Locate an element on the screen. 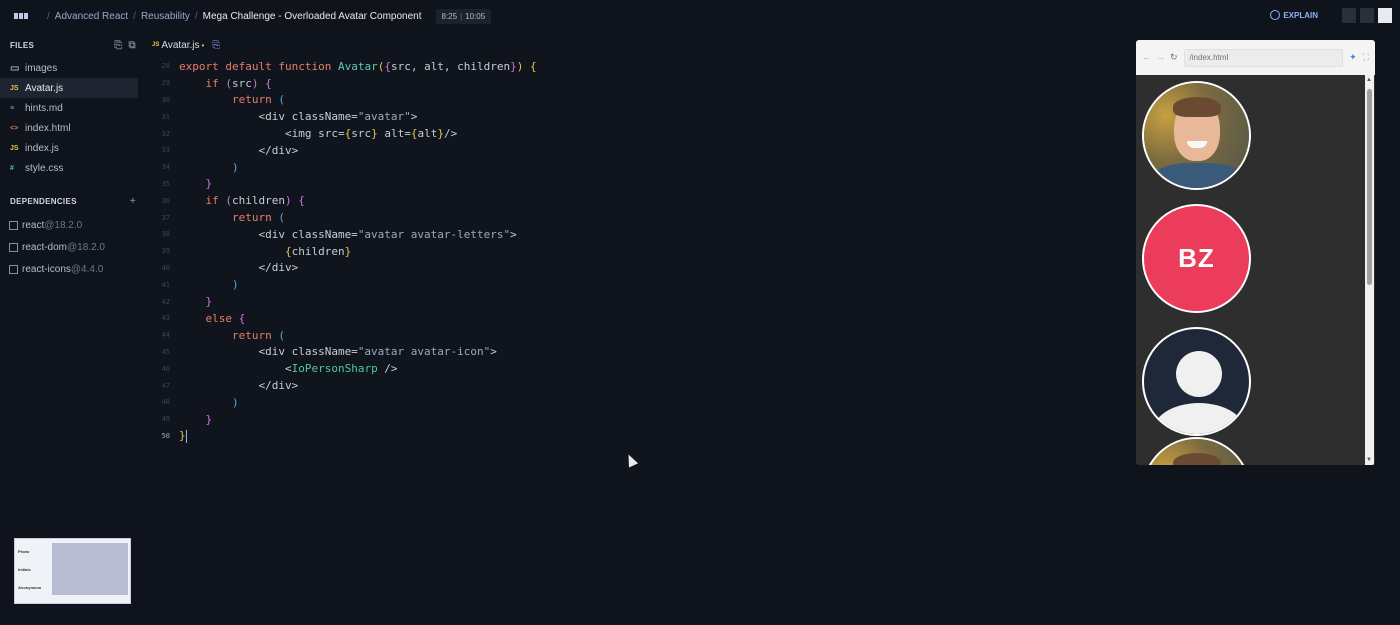  line-number: 47 is located at coordinates (165, 385).